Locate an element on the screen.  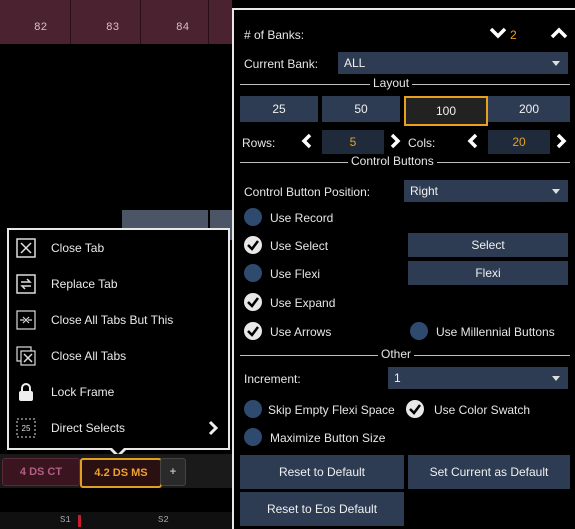
add-tab-button: + is located at coordinates (173, 472).